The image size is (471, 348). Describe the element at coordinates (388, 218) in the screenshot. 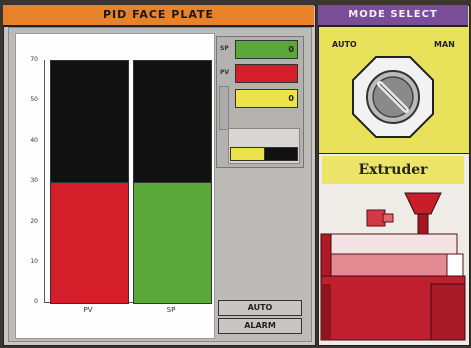

I see `drive-coupling` at that location.